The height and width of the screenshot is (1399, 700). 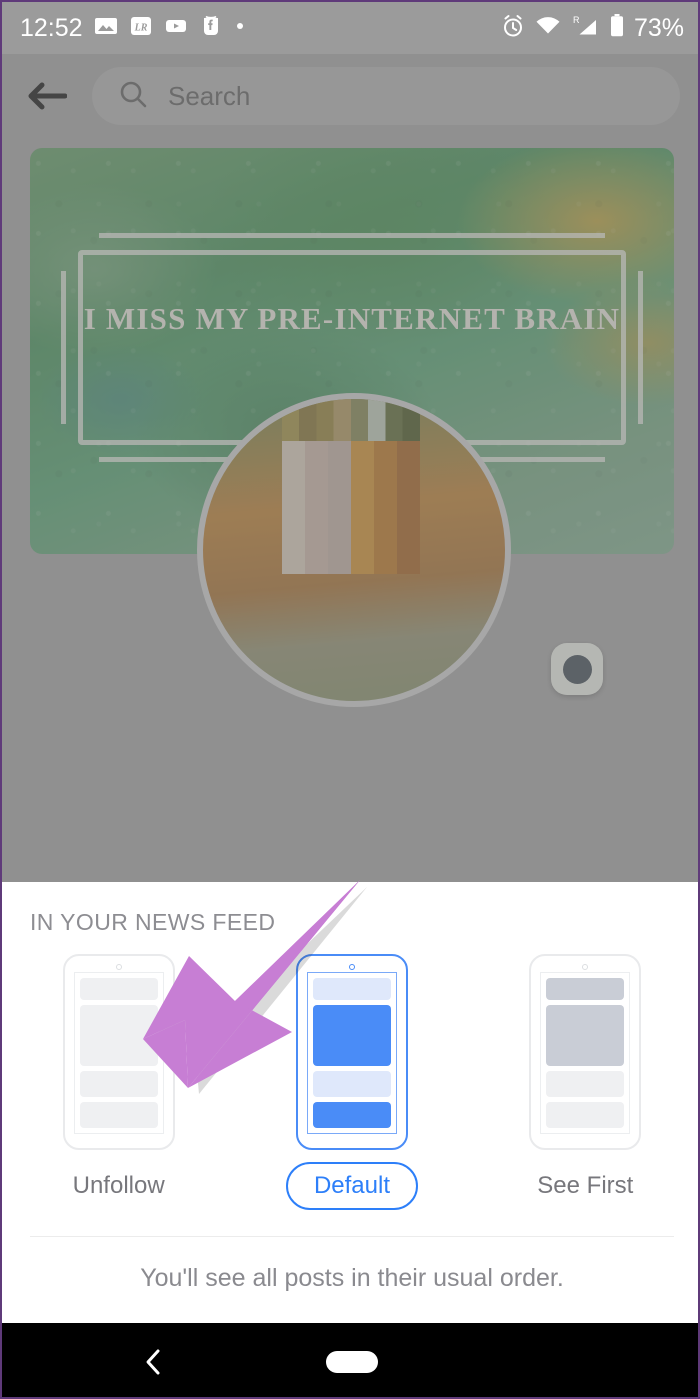 I want to click on avatar-pixelated-region-body, so click(x=351, y=508).